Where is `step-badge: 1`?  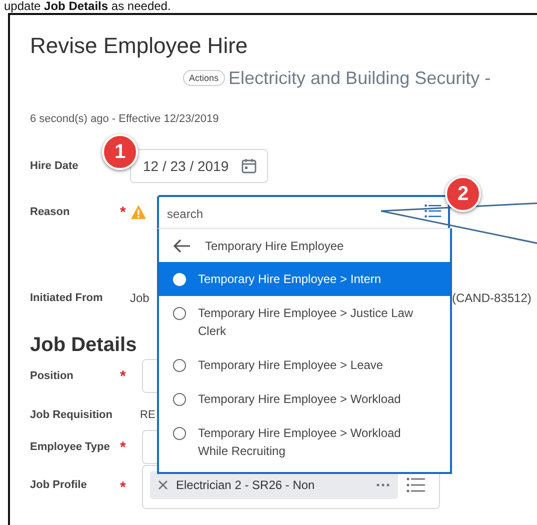 step-badge: 1 is located at coordinates (120, 152).